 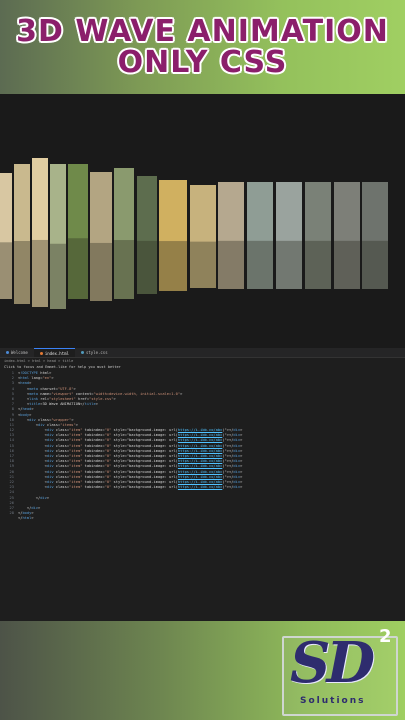 I want to click on line-source: </div>, so click(x=34, y=497).